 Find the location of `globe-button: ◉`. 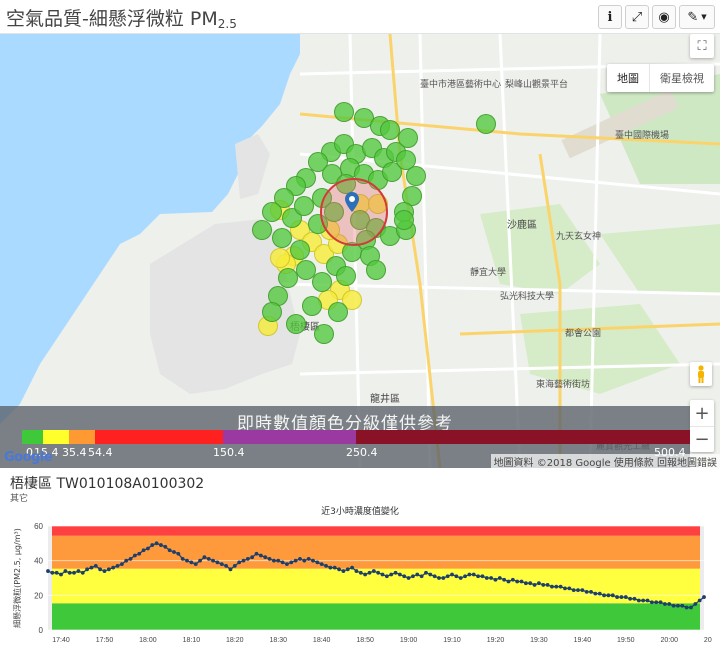

globe-button: ◉ is located at coordinates (664, 17).